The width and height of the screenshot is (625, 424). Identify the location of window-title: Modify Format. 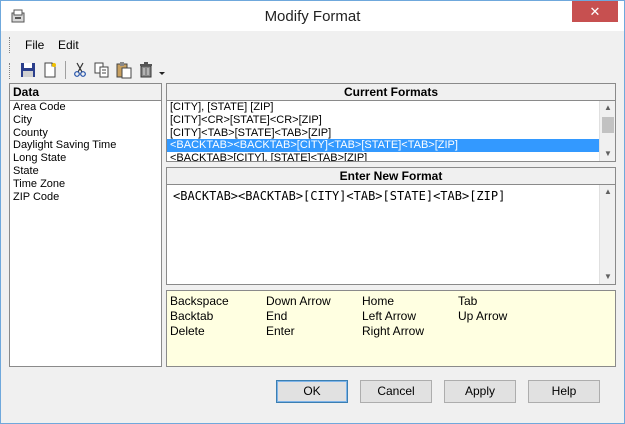
(312, 16).